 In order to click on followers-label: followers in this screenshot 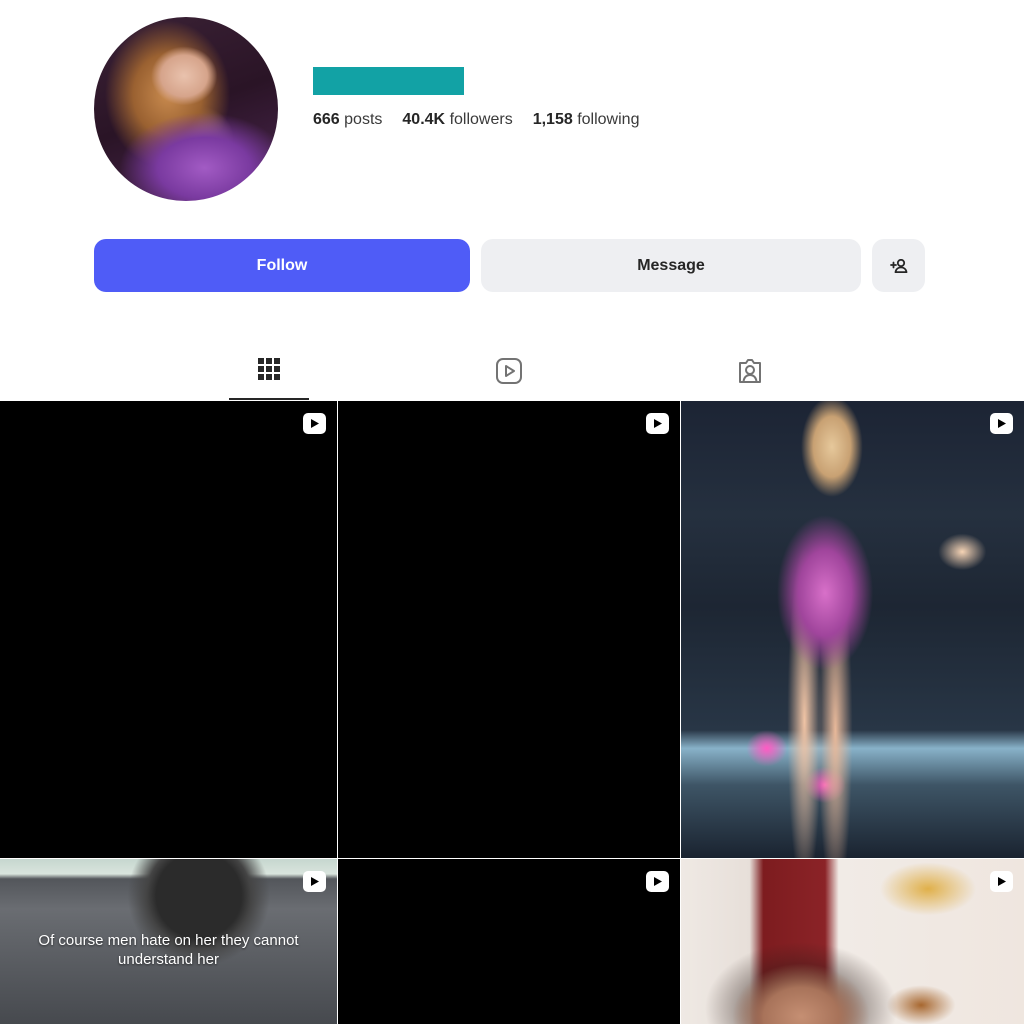, I will do `click(481, 119)`.